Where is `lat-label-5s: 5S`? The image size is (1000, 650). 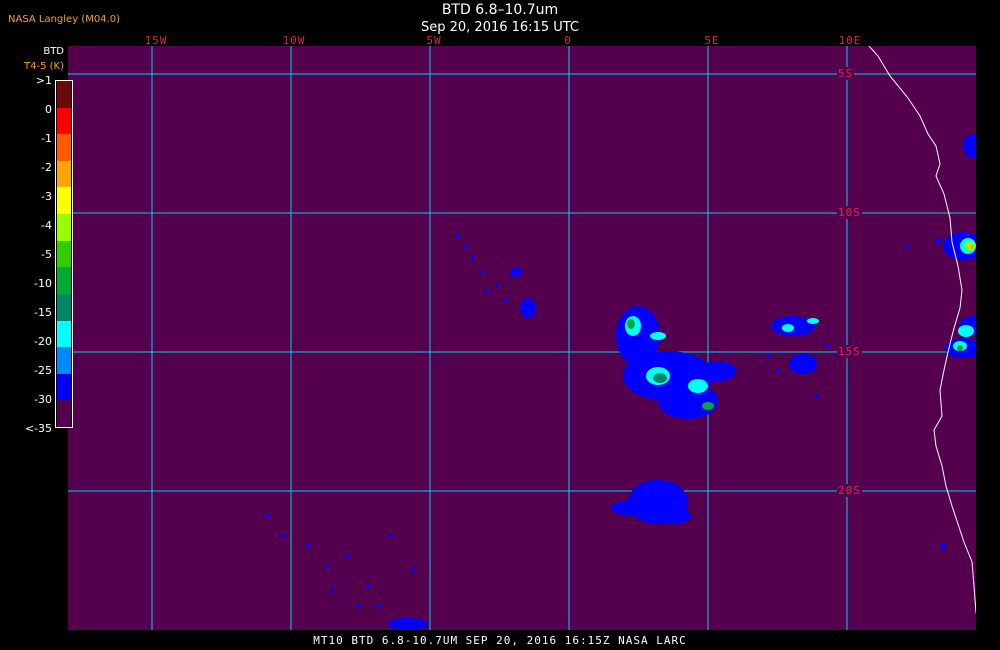
lat-label-5s: 5S is located at coordinates (846, 73).